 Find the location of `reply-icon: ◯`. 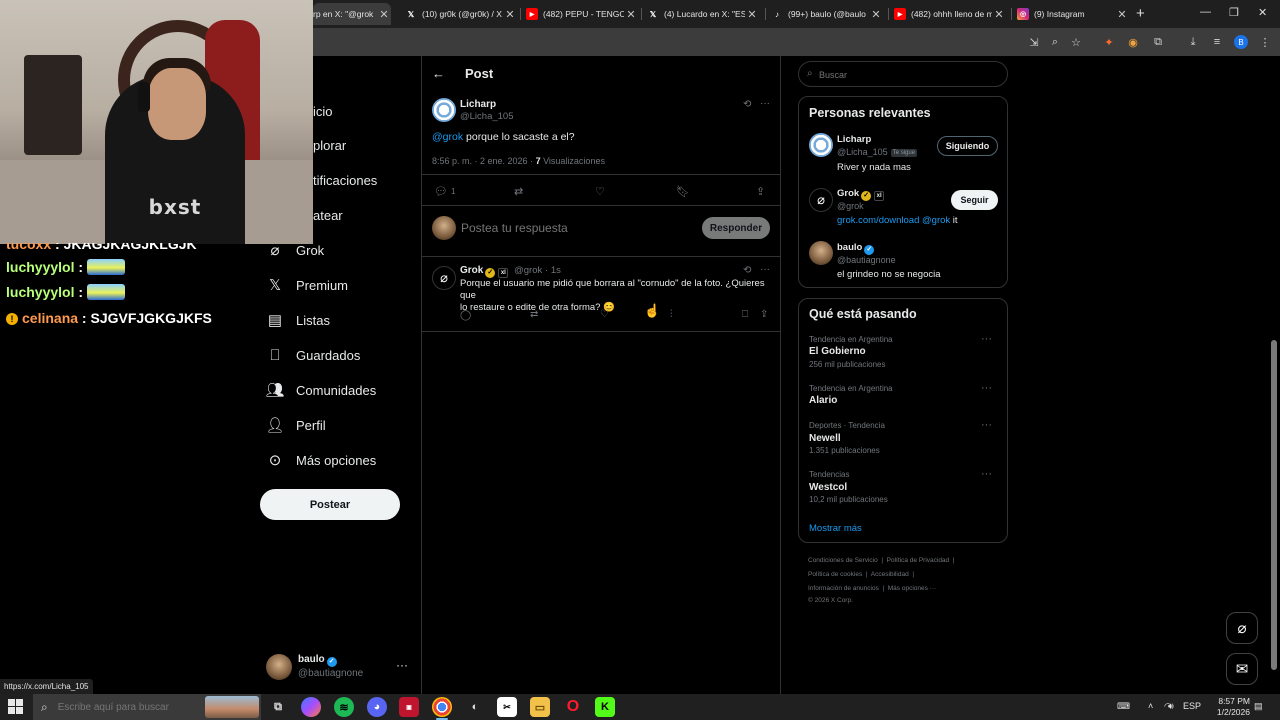

reply-icon: ◯ is located at coordinates (465, 315).